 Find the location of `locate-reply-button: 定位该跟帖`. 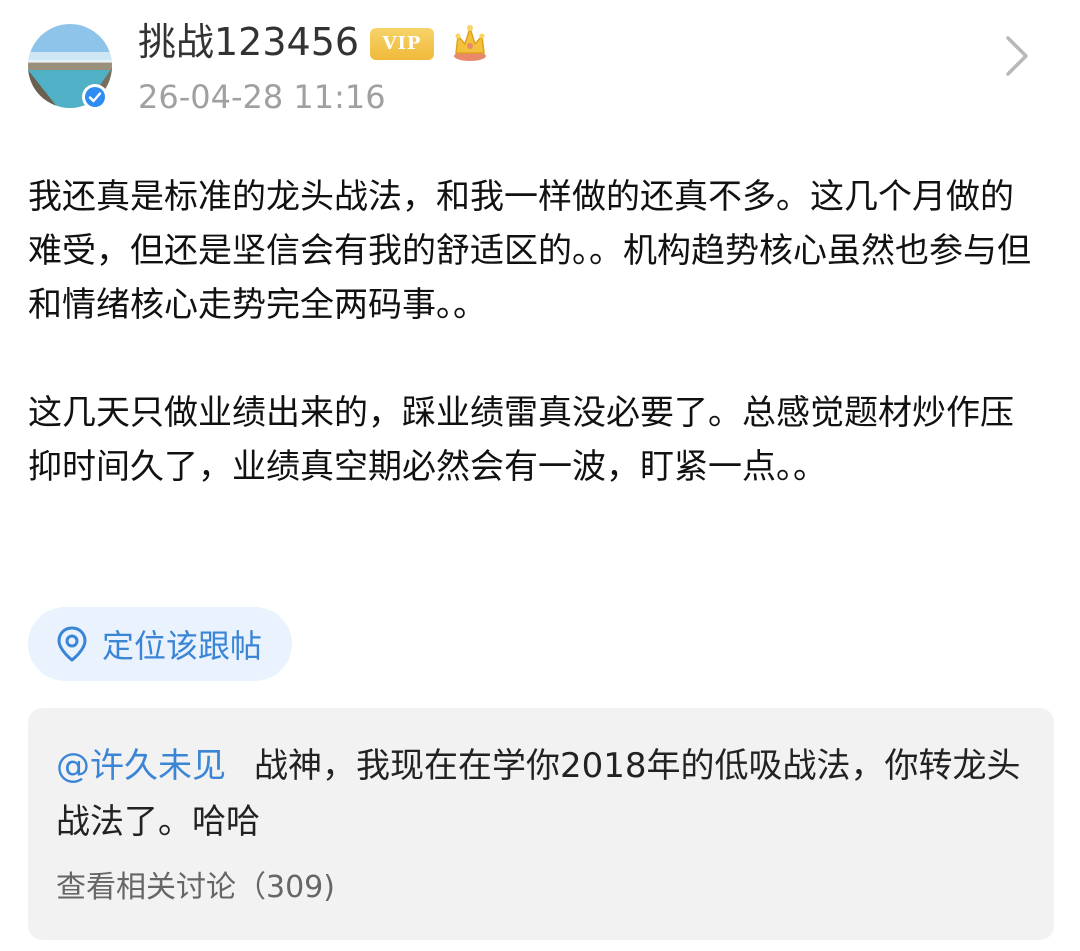

locate-reply-button: 定位该跟帖 is located at coordinates (160, 644).